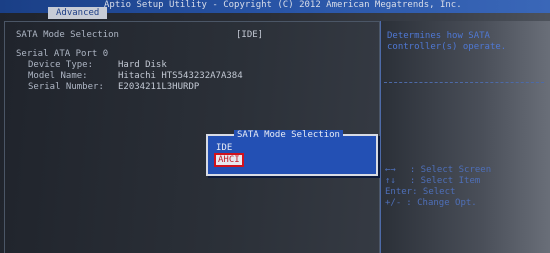 The image size is (550, 253). Describe the element at coordinates (445, 181) in the screenshot. I see `key-action-select-item: : Select Item` at that location.